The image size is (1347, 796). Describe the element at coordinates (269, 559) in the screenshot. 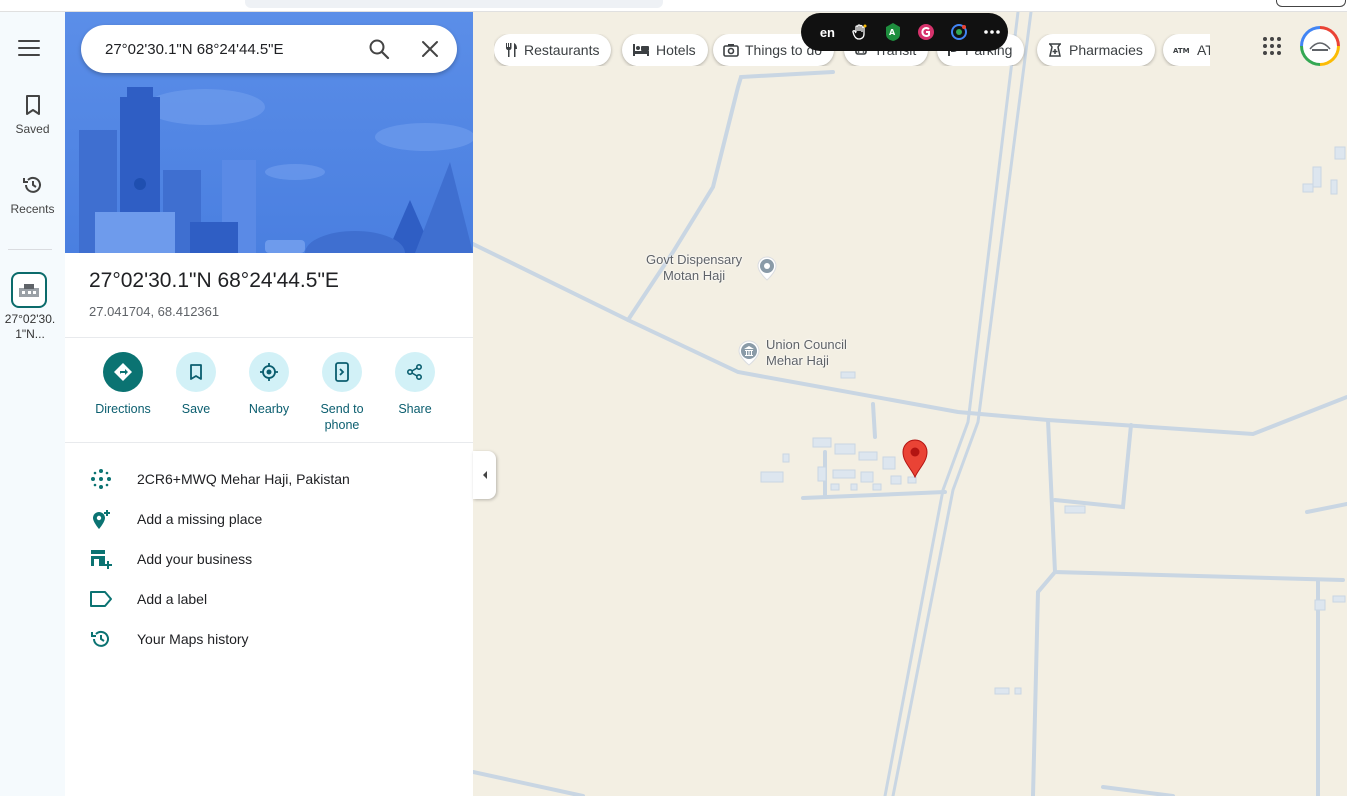

I see `add-business-row: Add your business` at that location.